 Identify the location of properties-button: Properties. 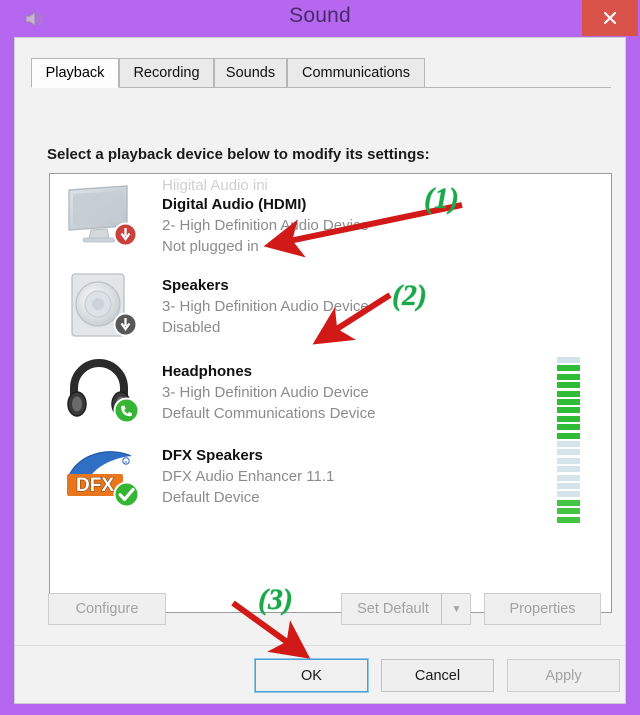
(542, 609).